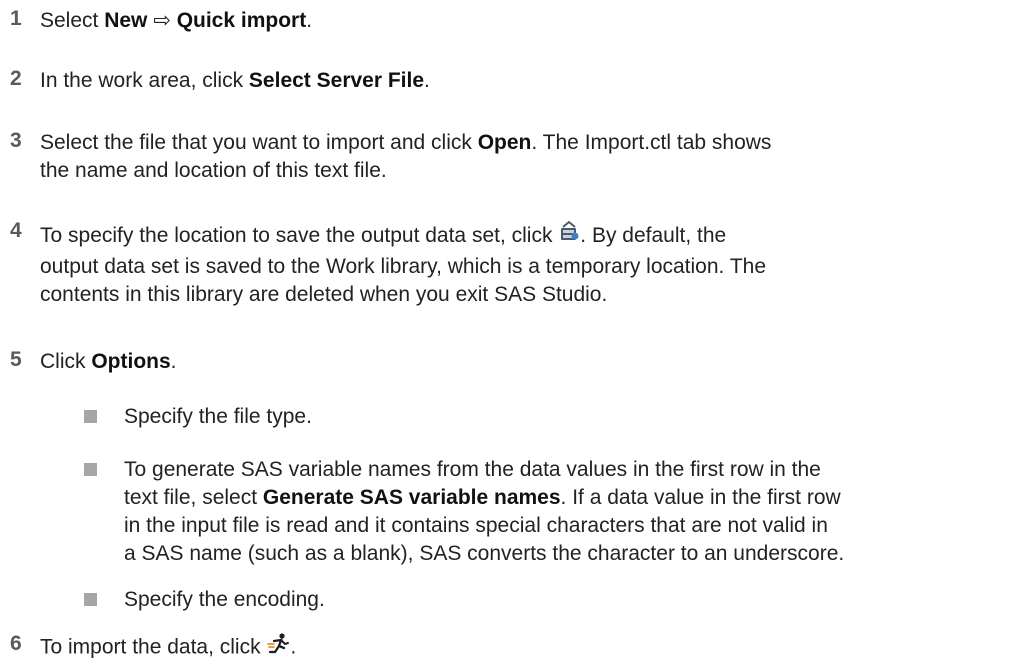 The height and width of the screenshot is (665, 1016). Describe the element at coordinates (16, 359) in the screenshot. I see `step-number: 5` at that location.